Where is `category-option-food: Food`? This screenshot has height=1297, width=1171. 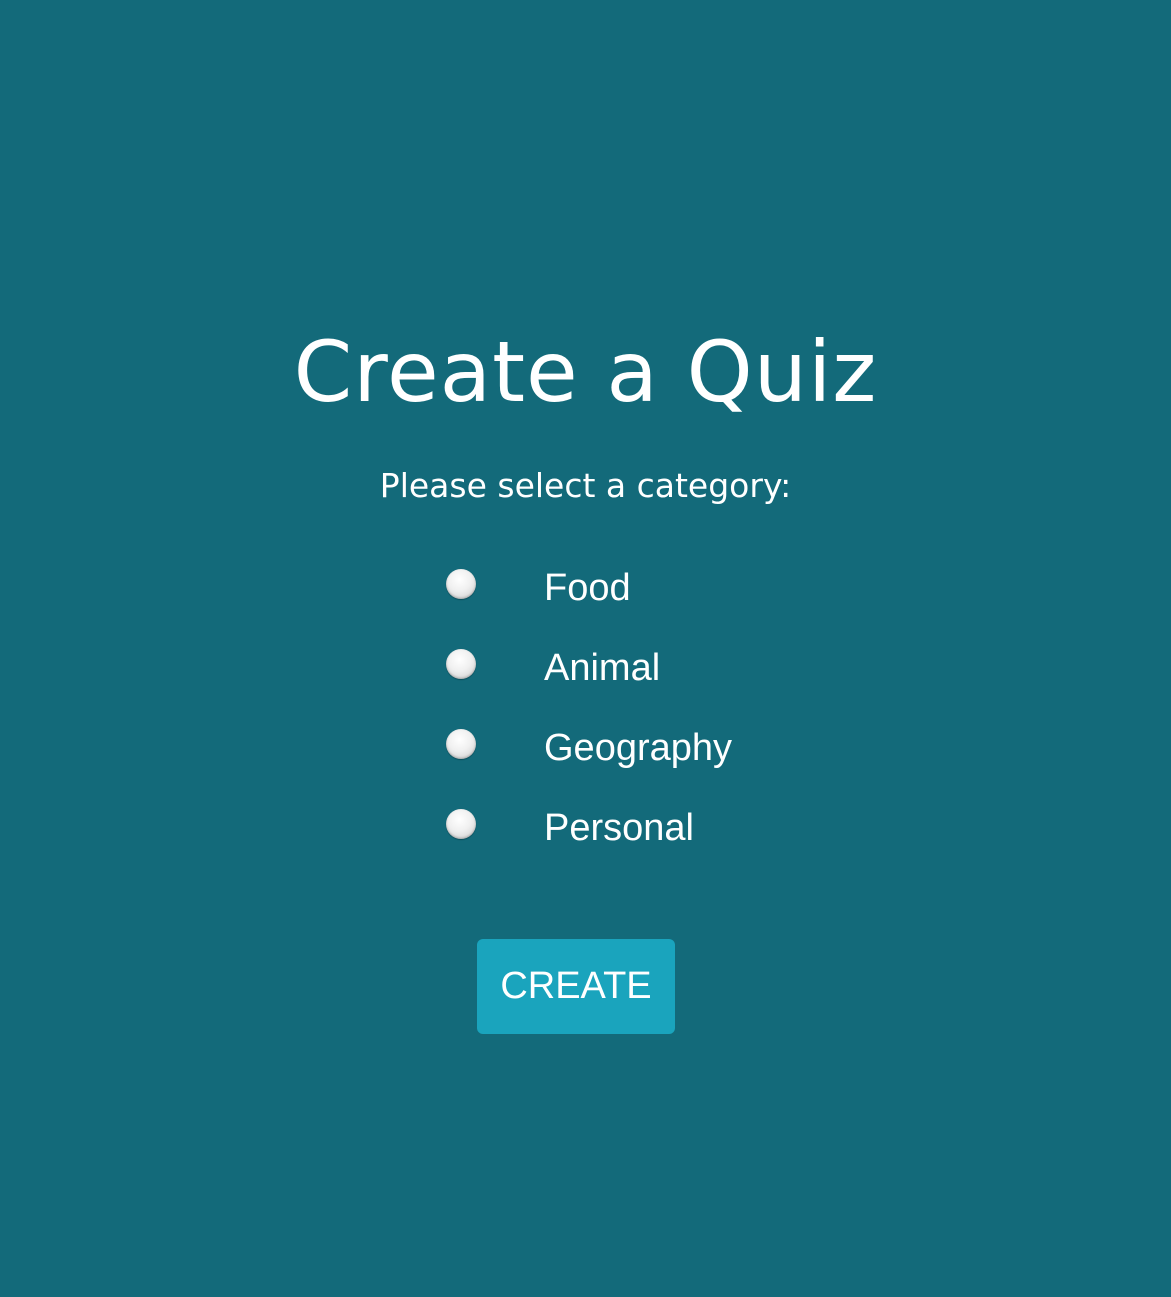
category-option-food: Food is located at coordinates (646, 606).